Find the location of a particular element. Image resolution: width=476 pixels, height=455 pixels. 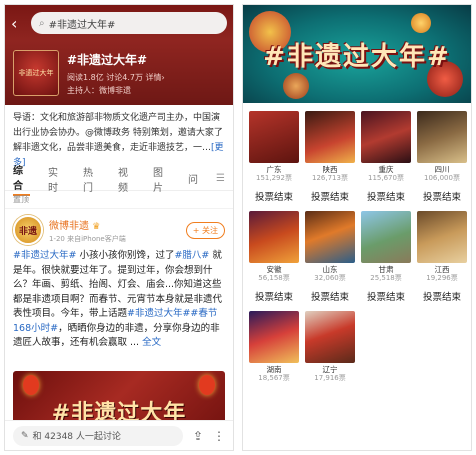

discuss-text: 和 42348 人一起讨论 is located at coordinates (76, 437).